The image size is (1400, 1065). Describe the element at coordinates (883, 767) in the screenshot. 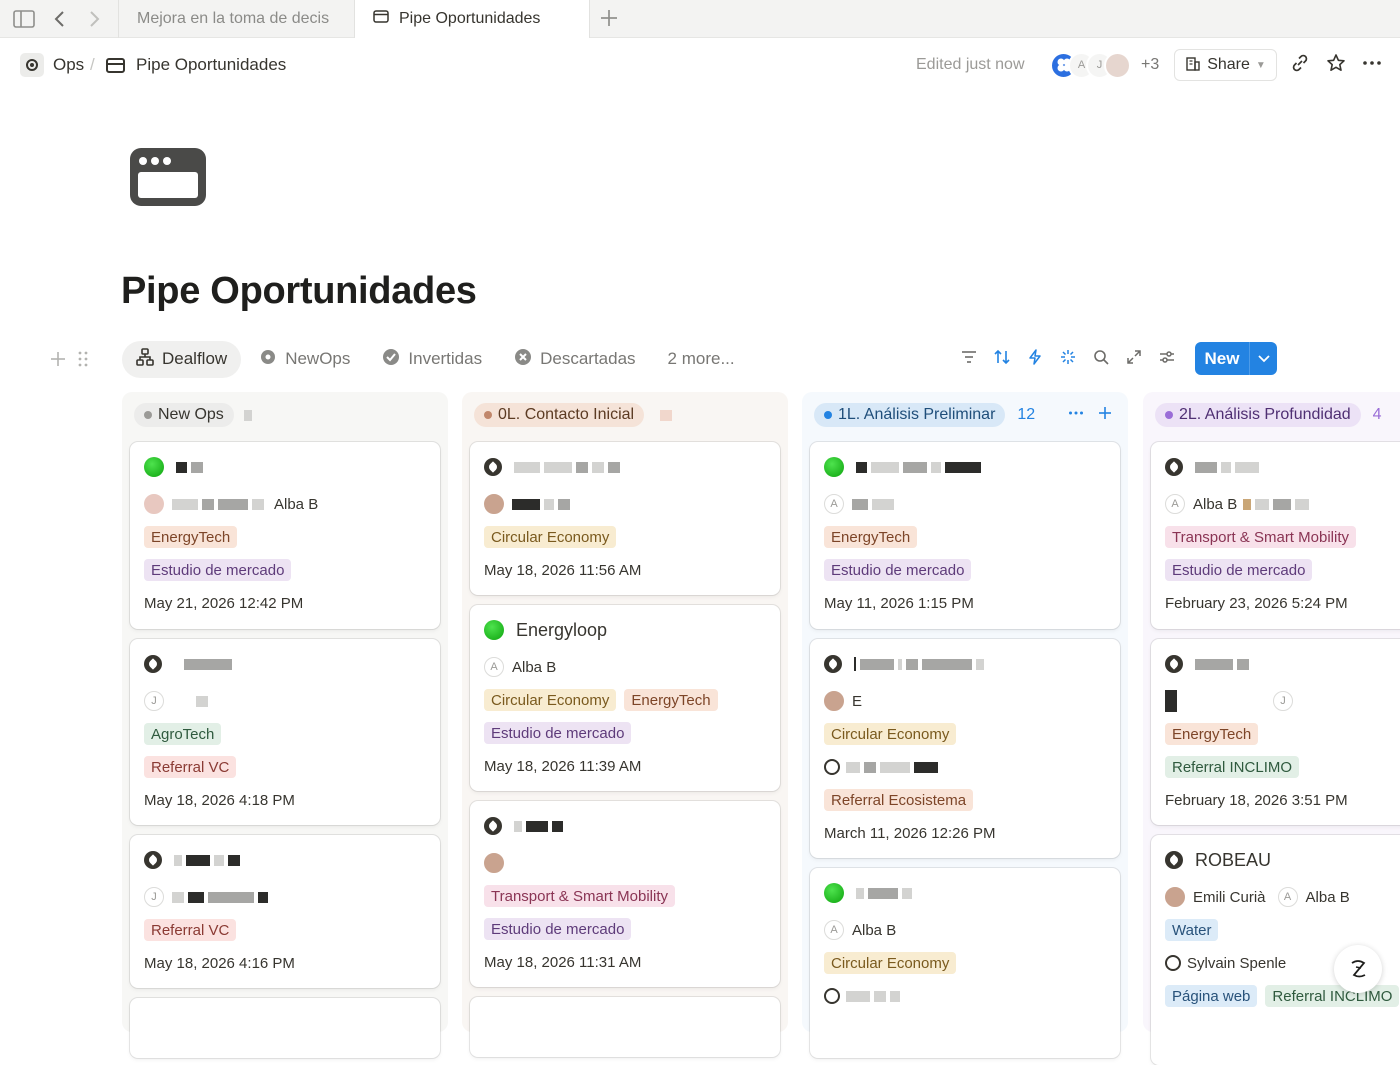

I see `card-contact` at that location.